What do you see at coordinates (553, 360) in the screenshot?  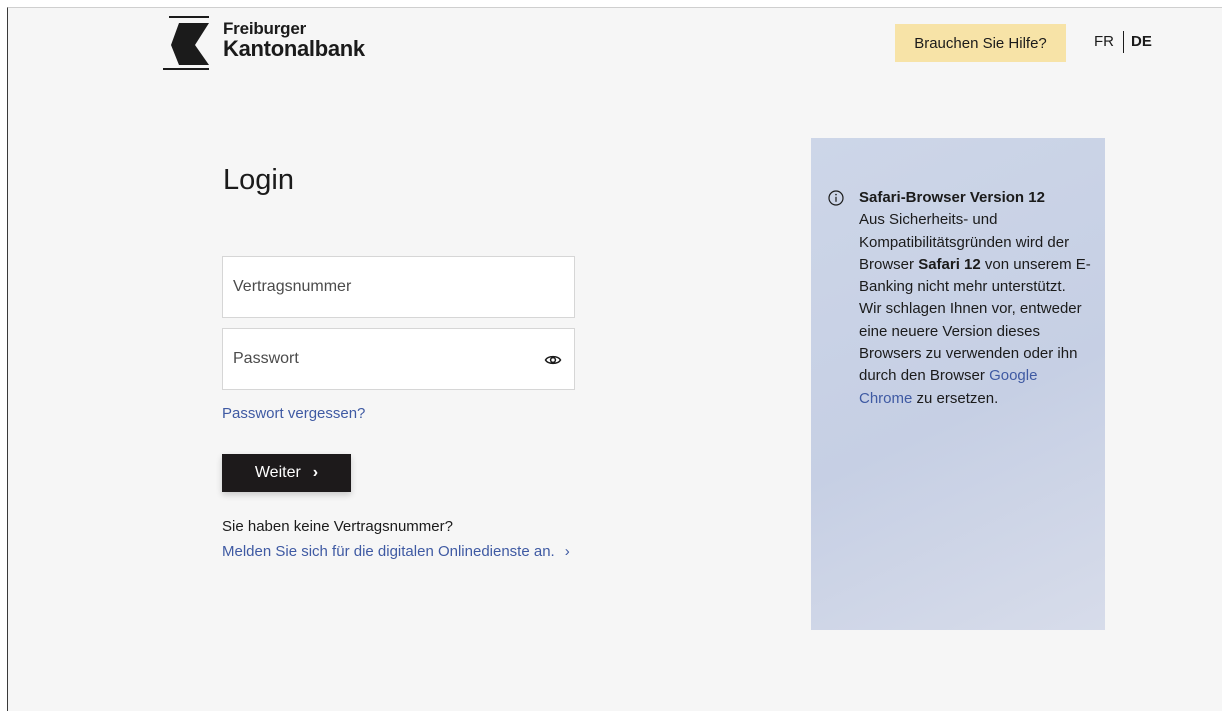 I see `eye-icon` at bounding box center [553, 360].